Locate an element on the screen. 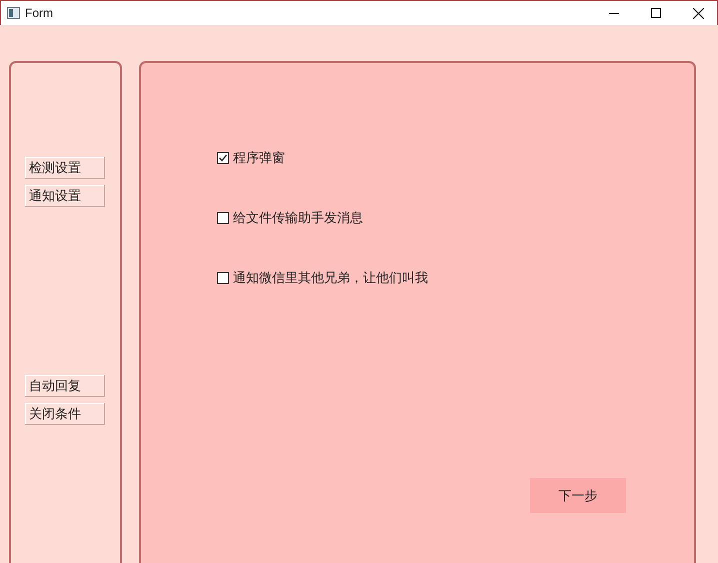  sidebar-button: 自动回复 is located at coordinates (65, 386).